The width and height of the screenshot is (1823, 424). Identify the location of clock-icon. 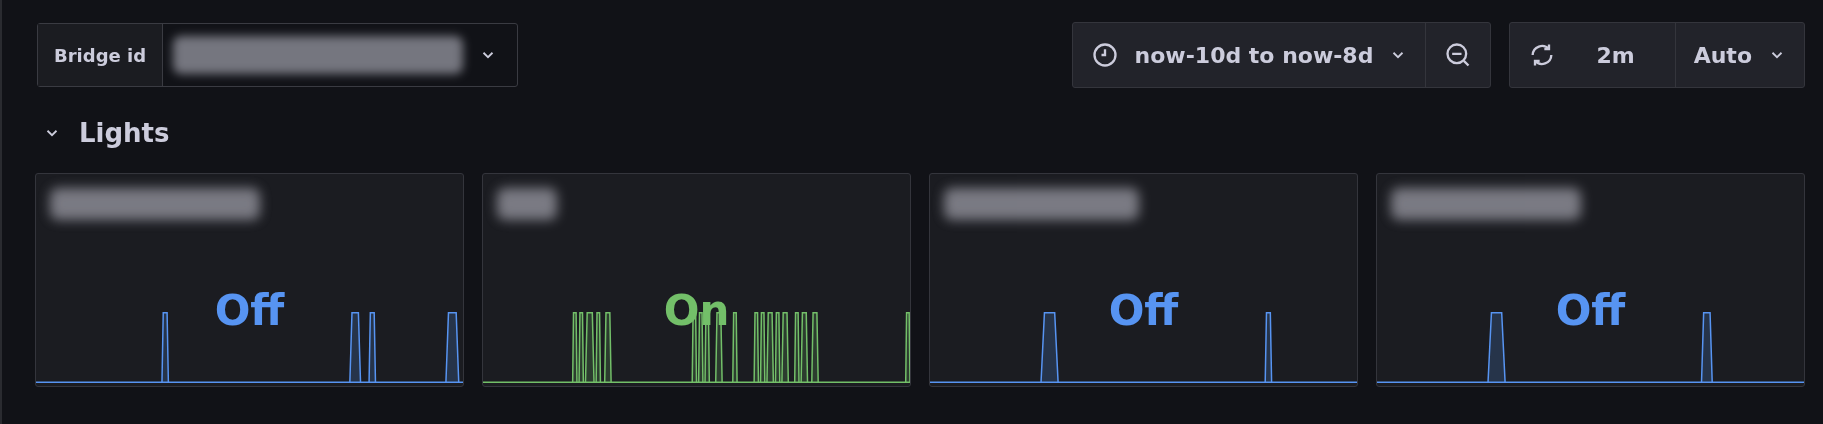
(1104, 55).